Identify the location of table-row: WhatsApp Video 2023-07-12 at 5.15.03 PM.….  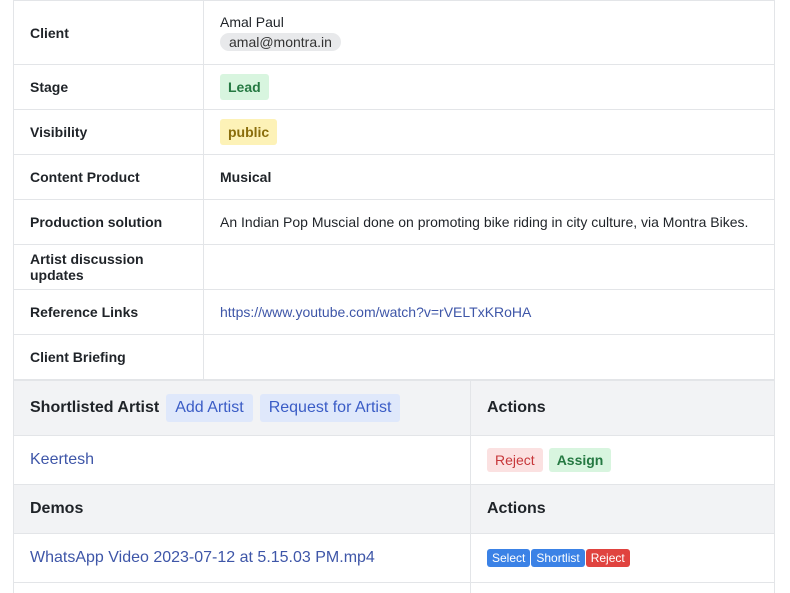
(394, 558).